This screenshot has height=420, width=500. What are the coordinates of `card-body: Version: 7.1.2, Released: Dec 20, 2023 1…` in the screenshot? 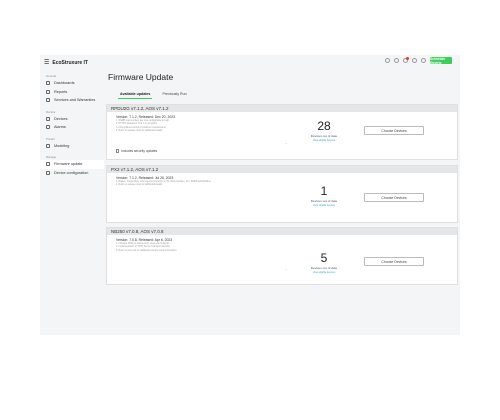 It's located at (282, 136).